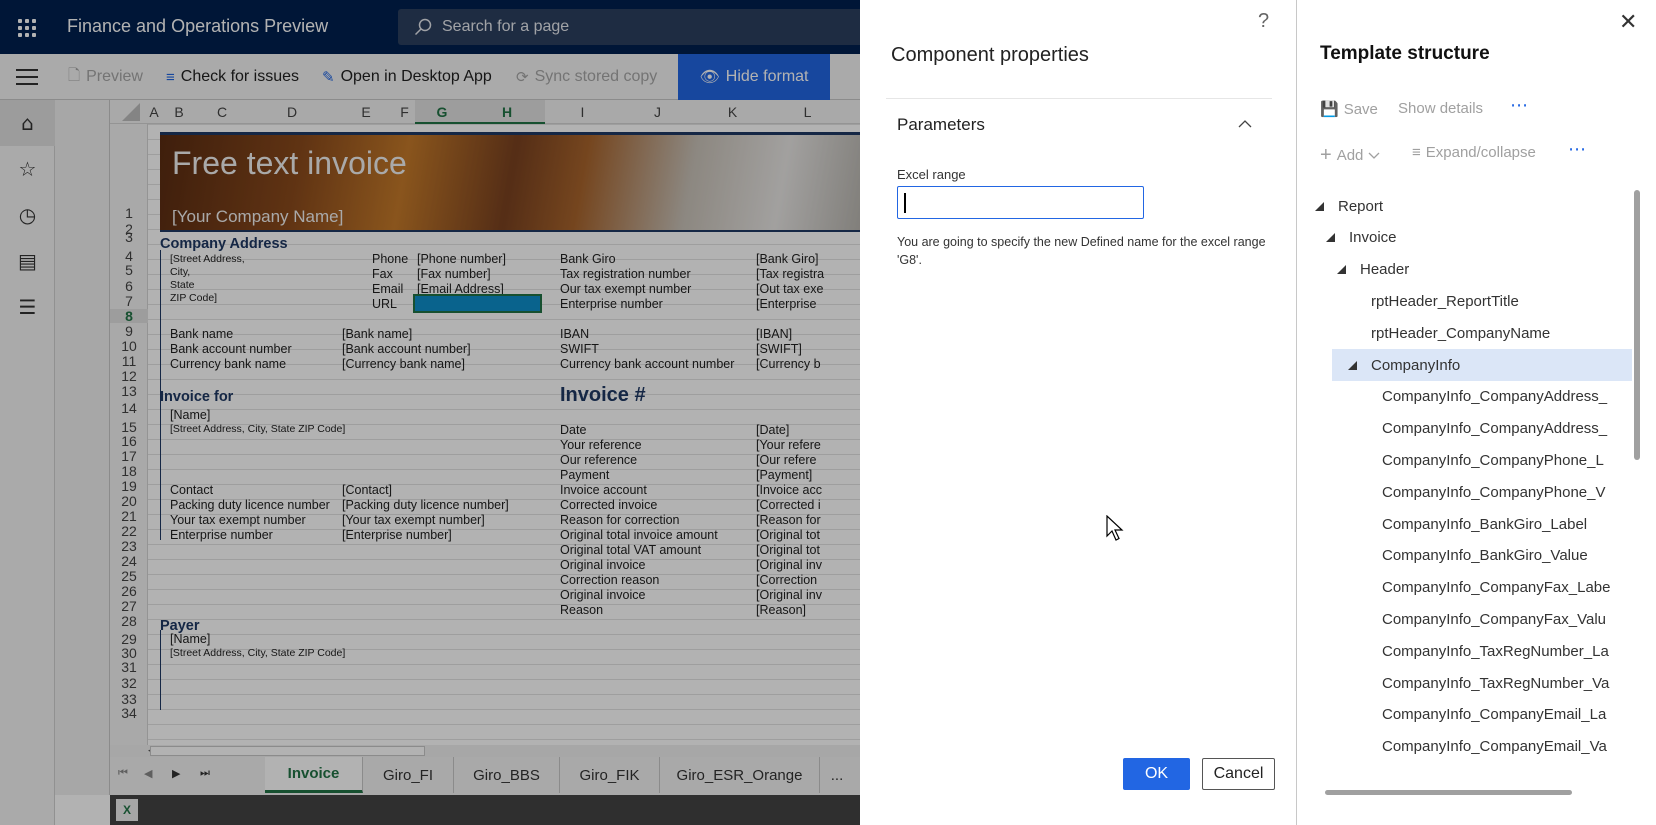 The height and width of the screenshot is (825, 1656). Describe the element at coordinates (1494, 492) in the screenshot. I see `tree-node-label: CompanyInfo_CompanyPhone_V` at that location.